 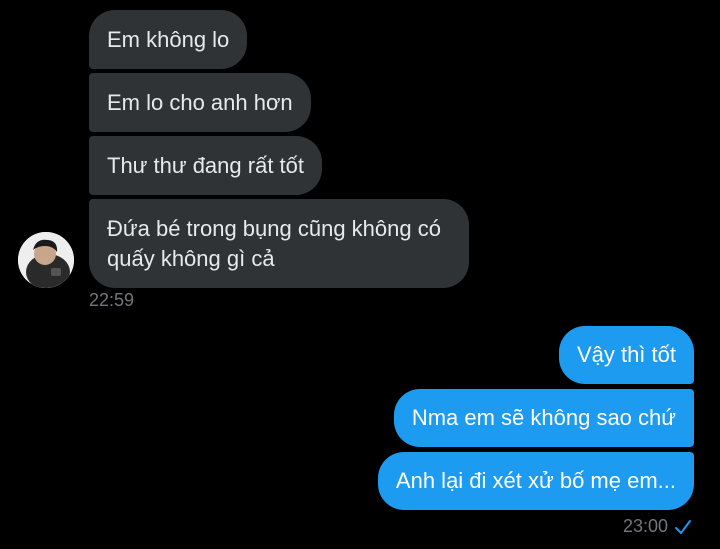 I want to click on outgoing-message: Nma em sẽ không sao chứ, so click(x=543, y=418).